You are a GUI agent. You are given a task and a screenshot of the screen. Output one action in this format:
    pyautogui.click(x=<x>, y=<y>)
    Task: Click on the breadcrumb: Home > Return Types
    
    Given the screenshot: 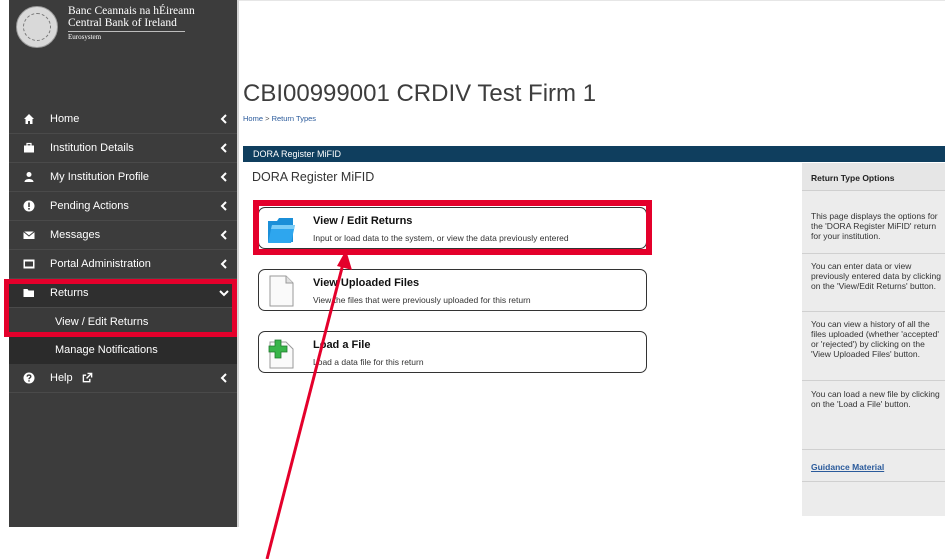 What is the action you would take?
    pyautogui.click(x=279, y=118)
    